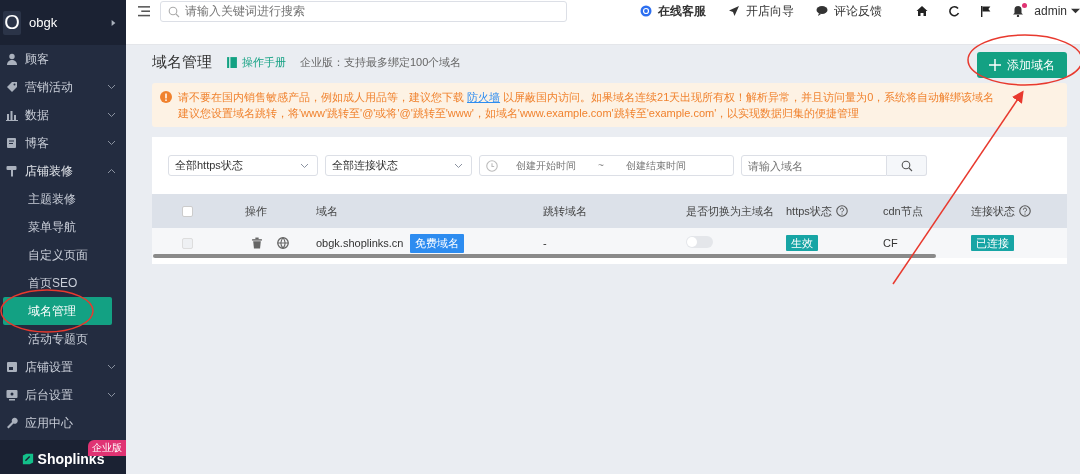  Describe the element at coordinates (63, 115) in the screenshot. I see `sidebar-item: 数据` at that location.